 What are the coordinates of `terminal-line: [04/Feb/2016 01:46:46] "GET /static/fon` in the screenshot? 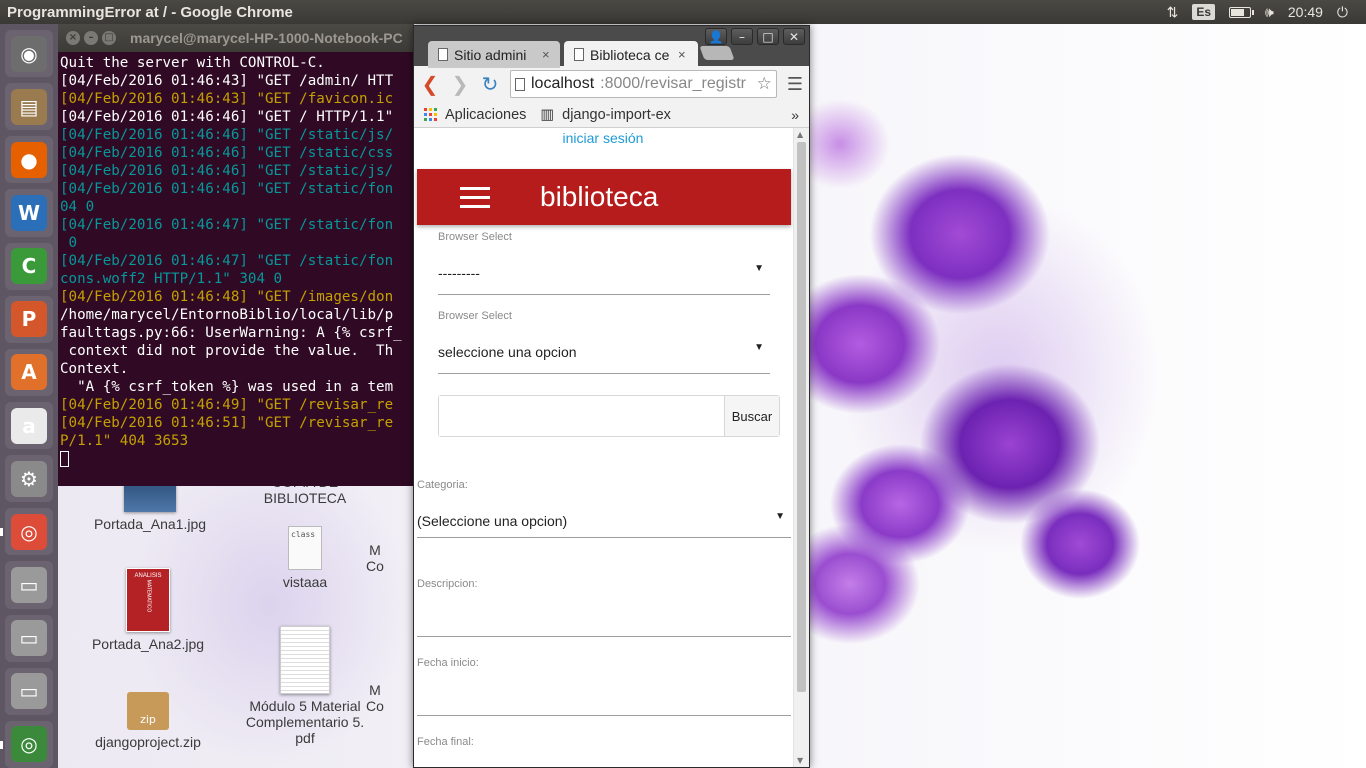 It's located at (227, 189).